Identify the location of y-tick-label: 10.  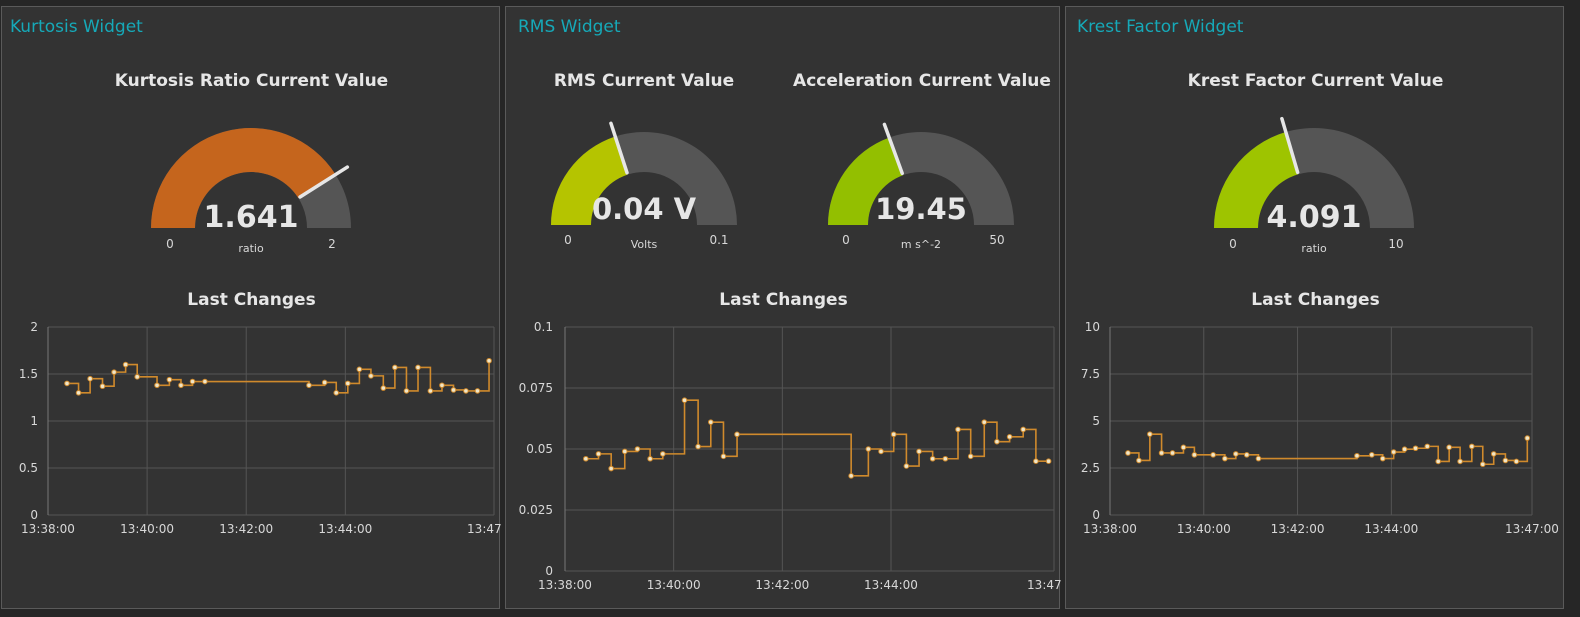
(1092, 327).